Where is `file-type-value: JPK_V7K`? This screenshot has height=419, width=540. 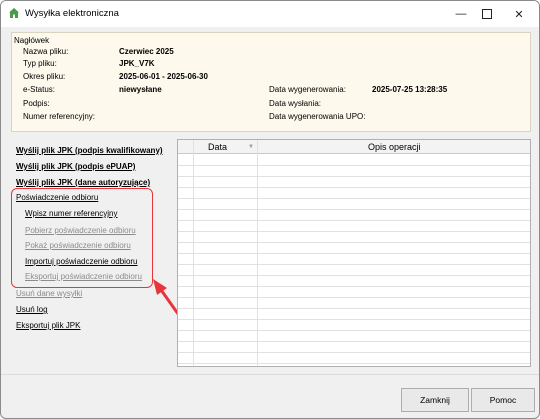
file-type-value: JPK_V7K is located at coordinates (137, 63).